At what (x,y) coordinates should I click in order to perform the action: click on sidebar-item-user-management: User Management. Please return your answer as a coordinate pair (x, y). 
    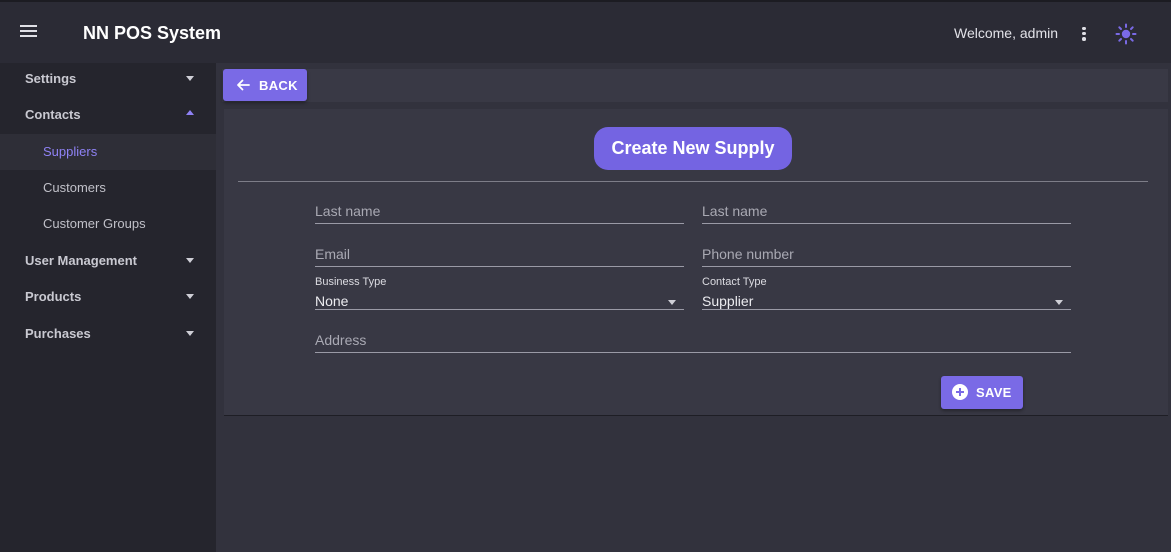
    Looking at the image, I should click on (108, 261).